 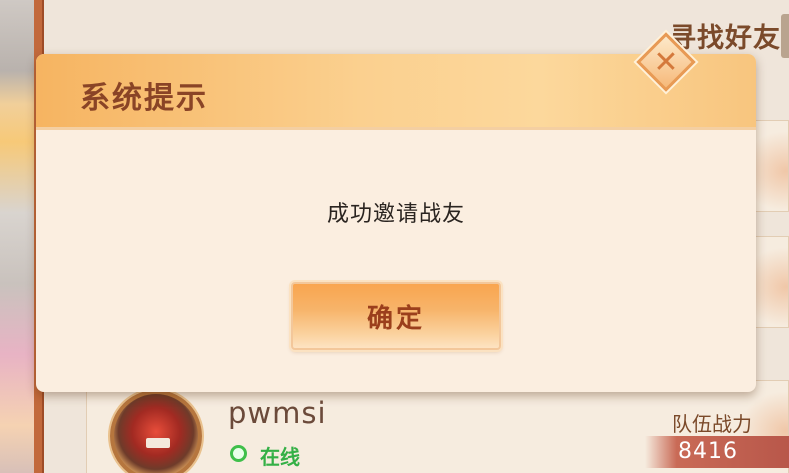 What do you see at coordinates (144, 98) in the screenshot?
I see `dialog-title: 系统提示` at bounding box center [144, 98].